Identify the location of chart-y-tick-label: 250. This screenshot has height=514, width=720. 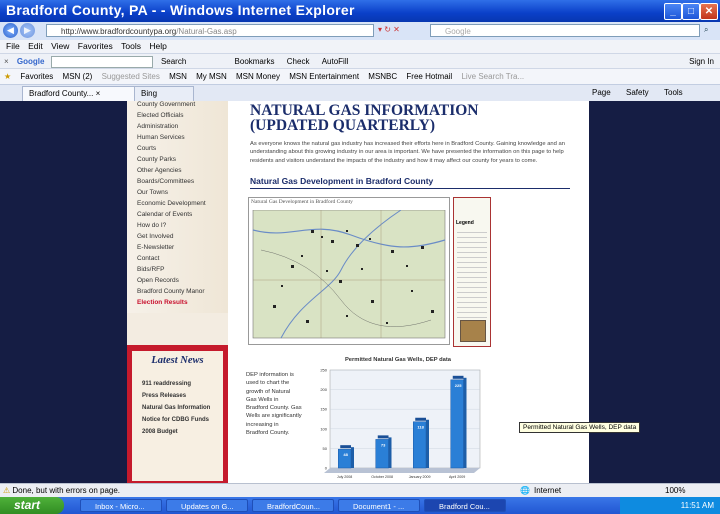
(323, 370).